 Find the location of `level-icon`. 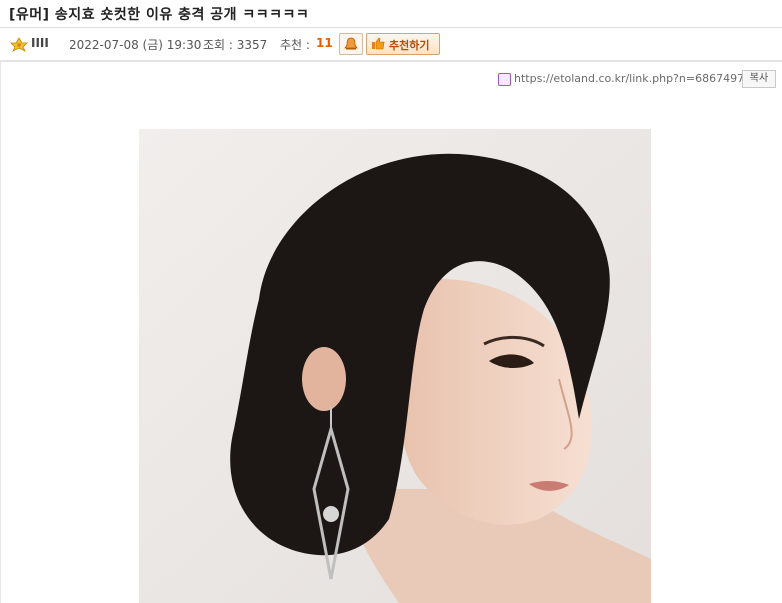

level-icon is located at coordinates (19, 44).